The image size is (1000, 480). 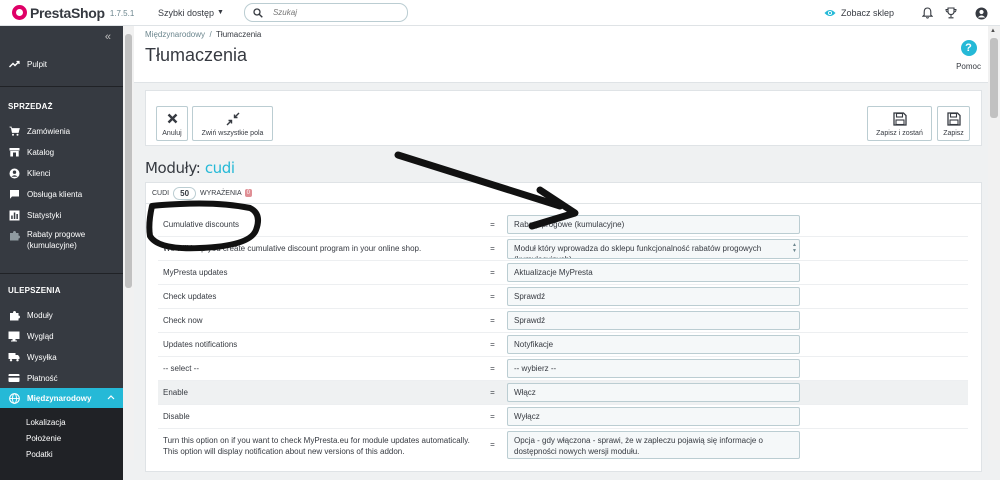 I want to click on translation-input: Wyłącz, so click(x=653, y=416).